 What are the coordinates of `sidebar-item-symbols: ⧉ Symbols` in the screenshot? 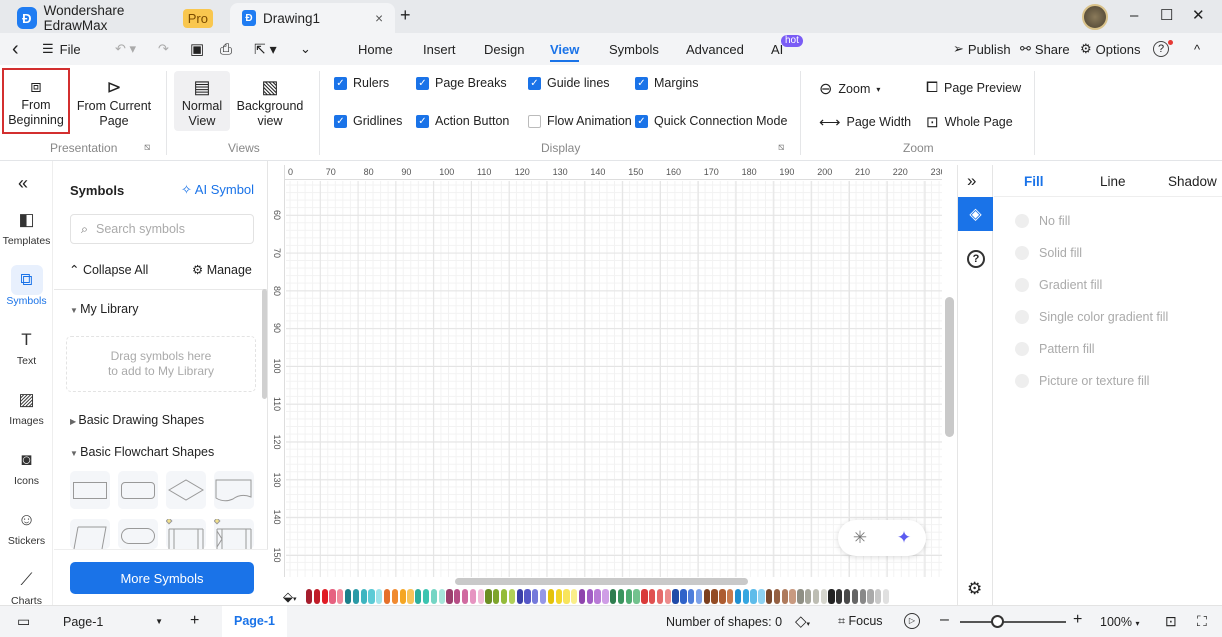 It's located at (26, 286).